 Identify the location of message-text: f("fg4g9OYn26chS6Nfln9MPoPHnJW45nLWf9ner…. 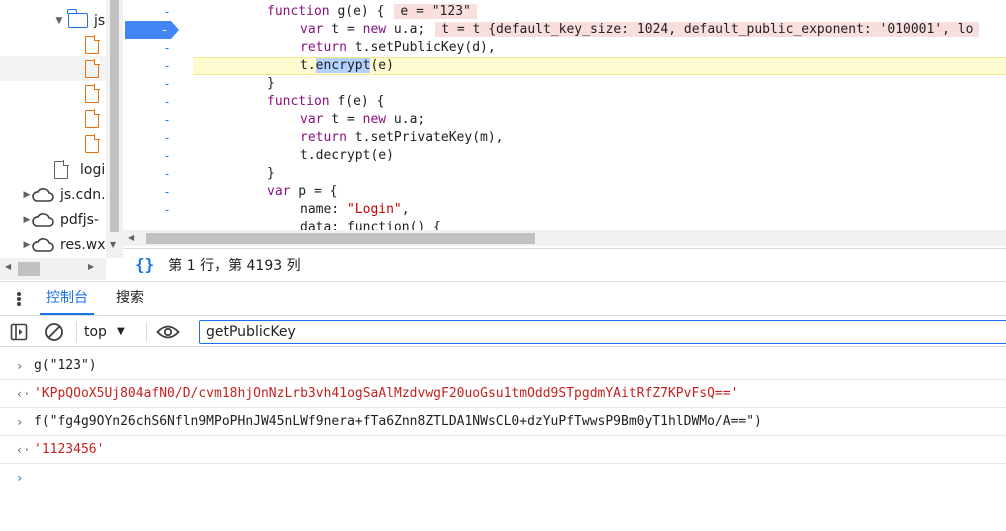
(398, 421).